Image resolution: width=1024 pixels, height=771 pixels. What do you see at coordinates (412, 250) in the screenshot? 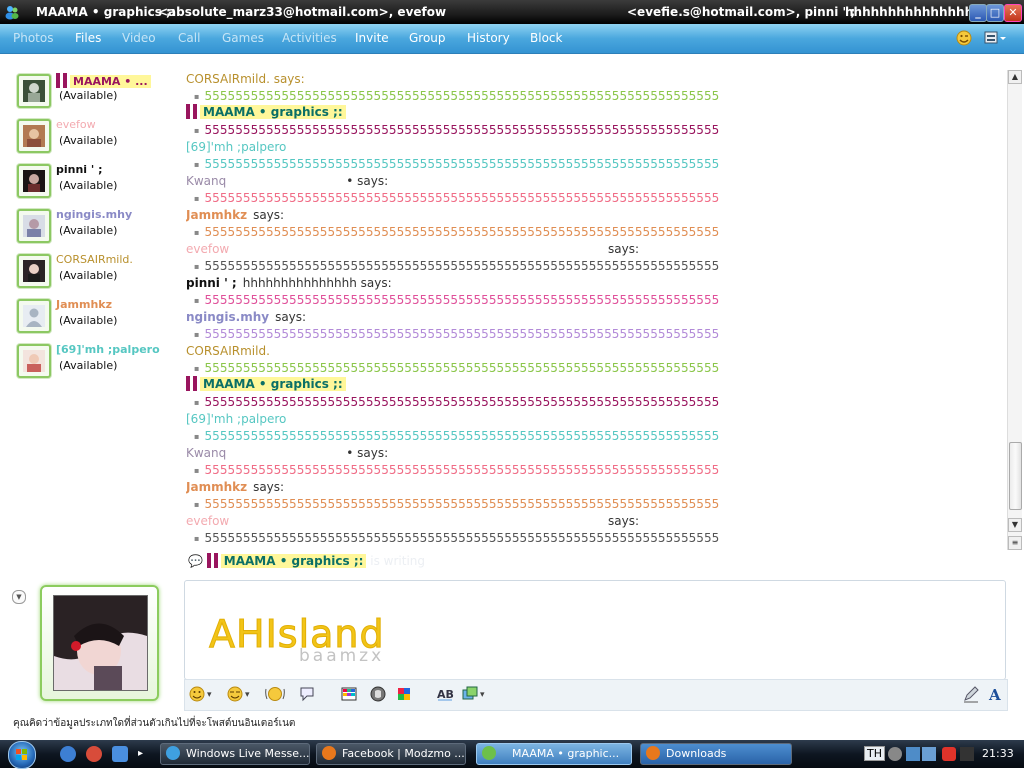
I see `sender-line: evefow says:` at bounding box center [412, 250].